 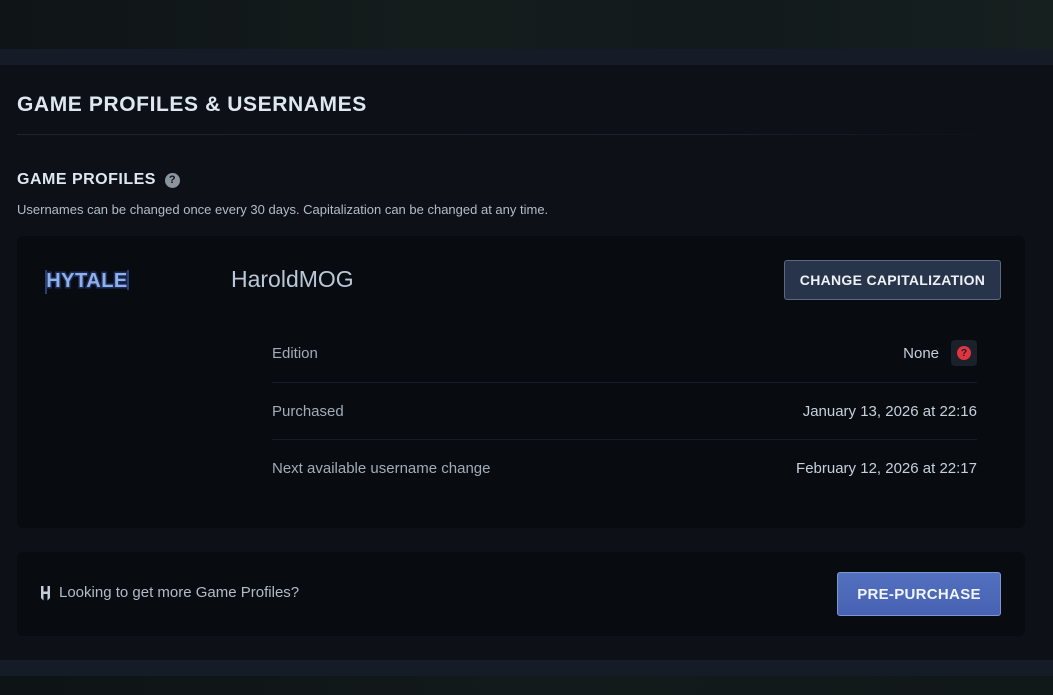 I want to click on change-capitalization-button: CHANGE CAPITALIZATION, so click(x=892, y=280).